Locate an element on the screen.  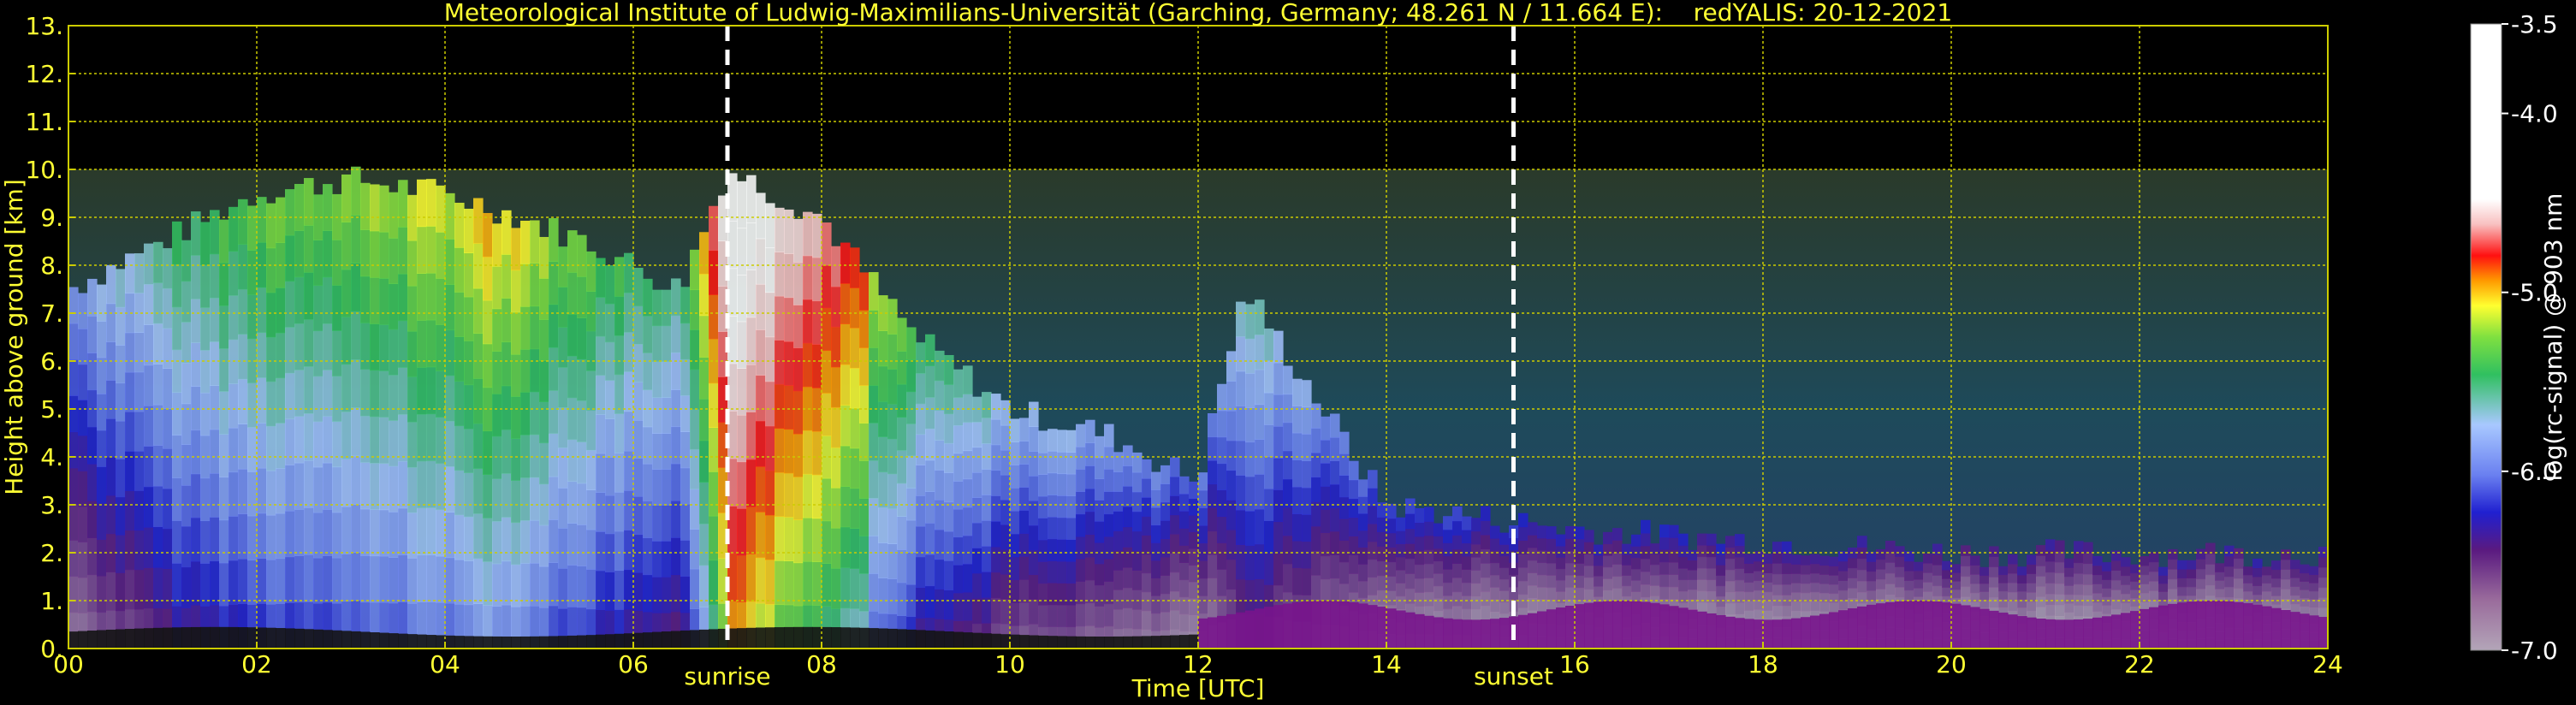
x-tick-label: 10 is located at coordinates (1009, 664).